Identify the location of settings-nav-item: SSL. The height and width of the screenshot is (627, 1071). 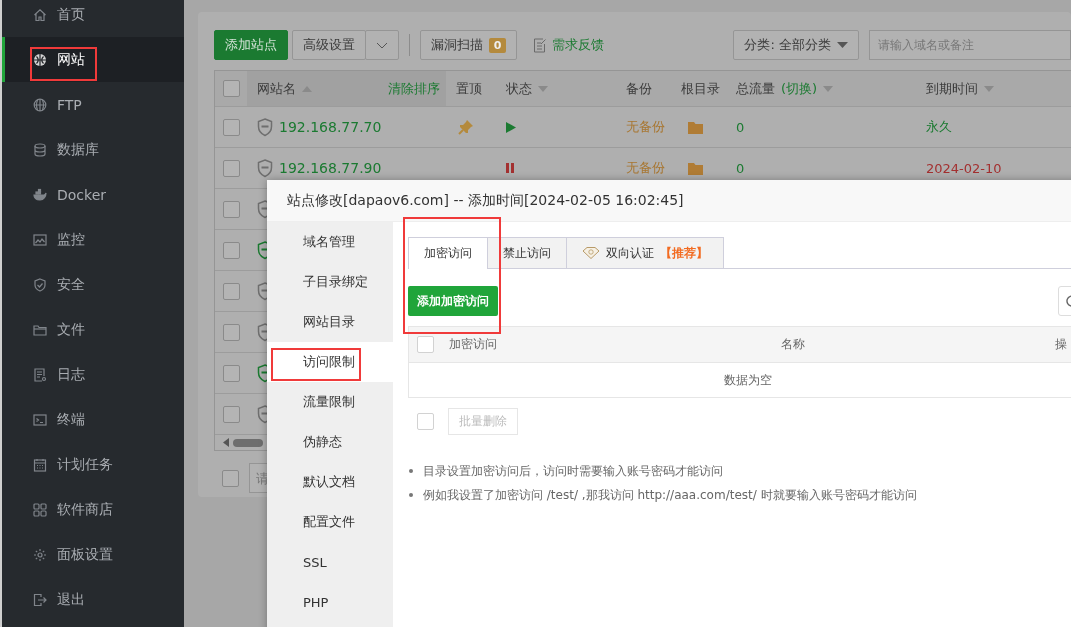
(330, 562).